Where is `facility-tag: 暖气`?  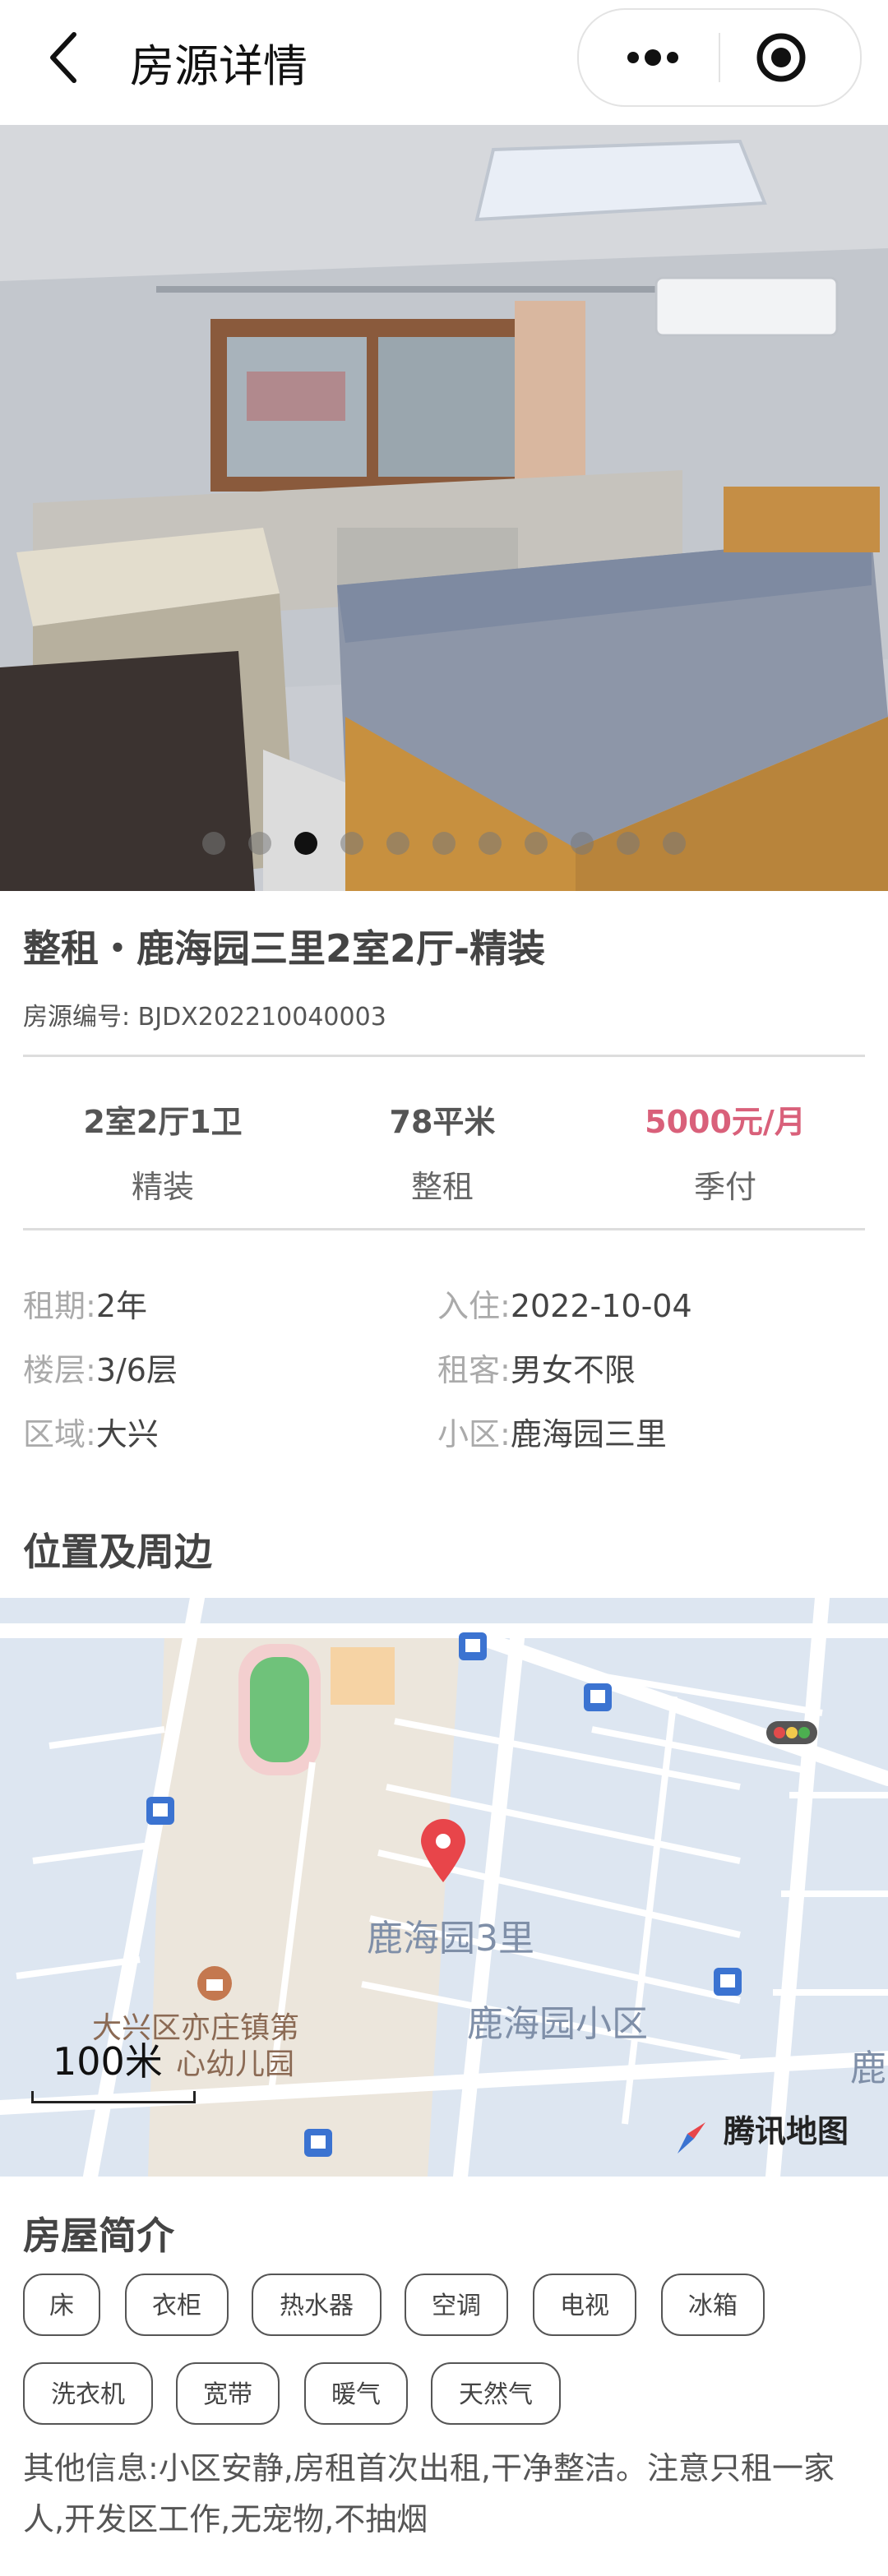
facility-tag: 暖气 is located at coordinates (356, 2393).